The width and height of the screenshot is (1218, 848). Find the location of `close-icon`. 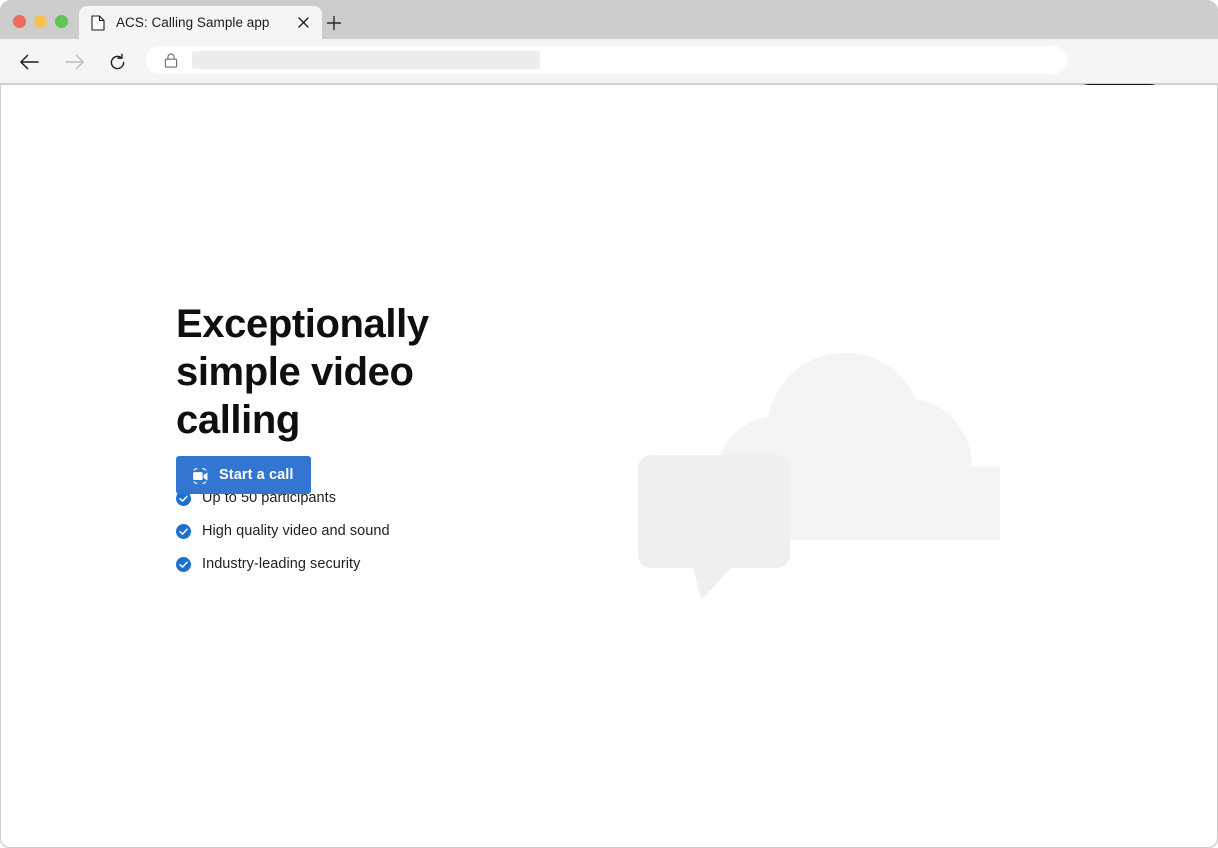

close-icon is located at coordinates (303, 22).